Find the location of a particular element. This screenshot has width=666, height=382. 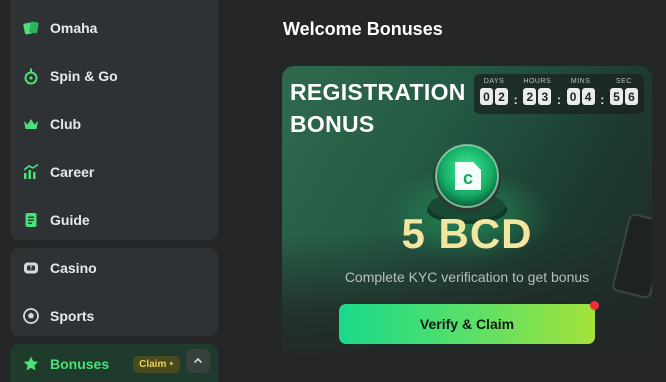

sidebar-item-sports: Sports is located at coordinates (114, 316).